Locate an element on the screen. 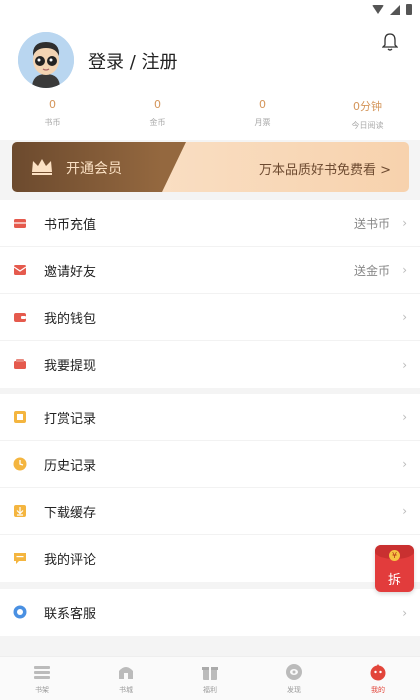 This screenshot has width=420, height=700. menu-label: 我的评论 is located at coordinates (70, 560).